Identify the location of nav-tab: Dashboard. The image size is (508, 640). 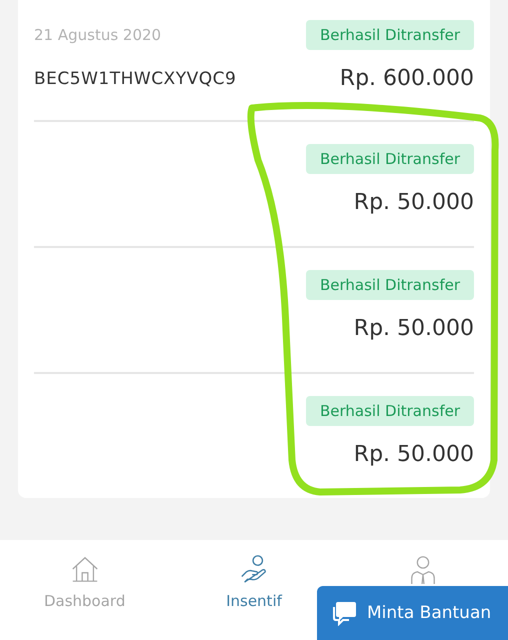
(85, 575).